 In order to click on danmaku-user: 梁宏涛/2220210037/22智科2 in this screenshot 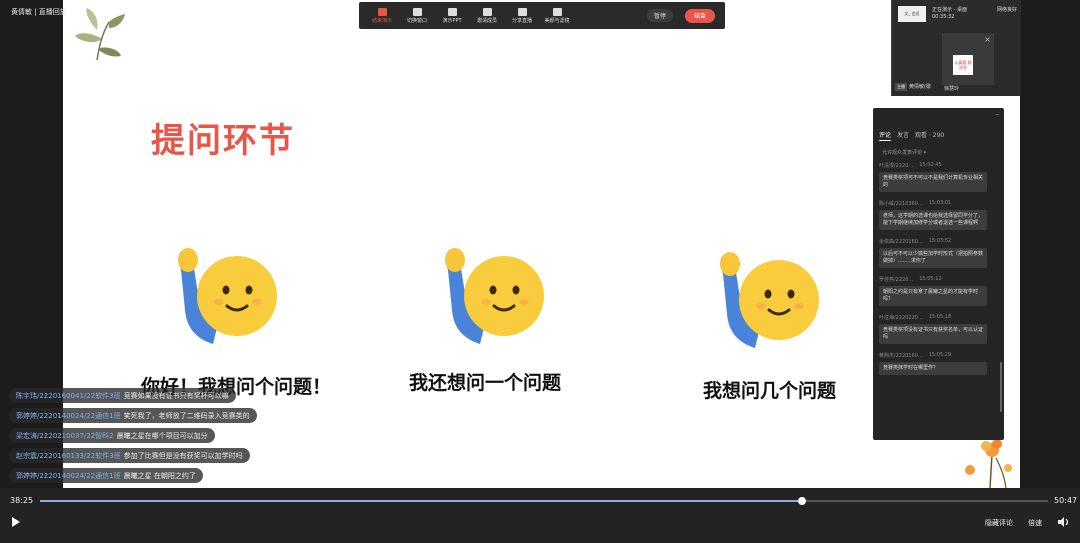, I will do `click(65, 435)`.